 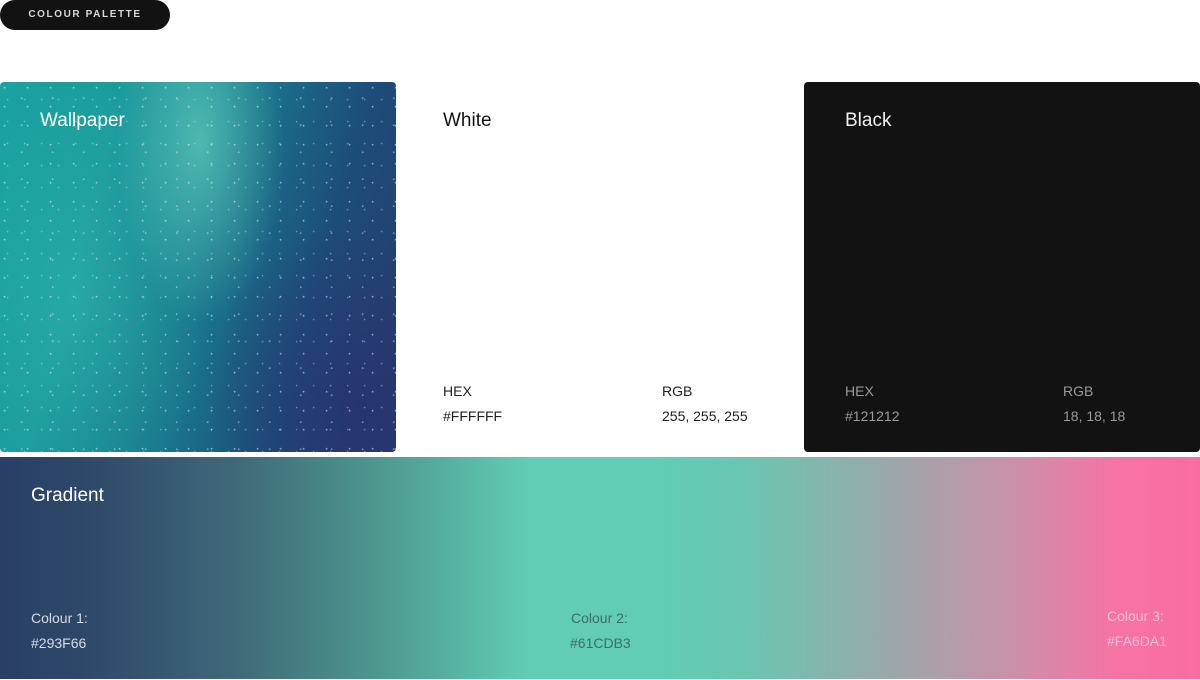 I want to click on wallpaper-title: Wallpaper, so click(x=82, y=120).